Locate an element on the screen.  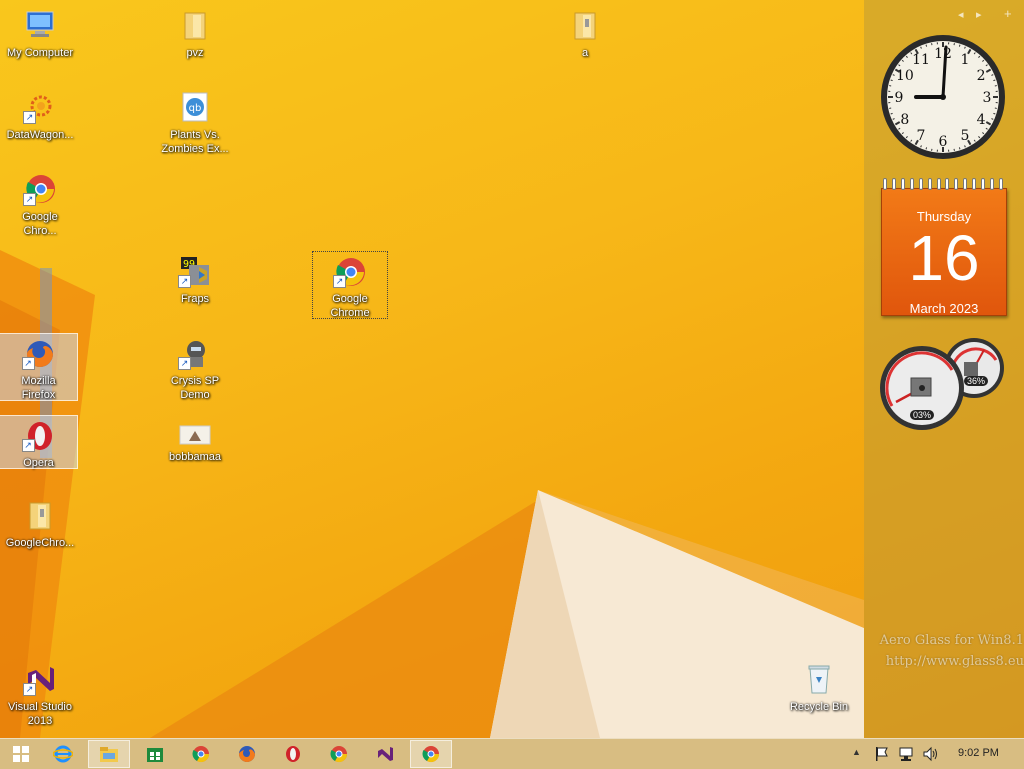
my-computer-icon: My Computer is located at coordinates (40, 32).